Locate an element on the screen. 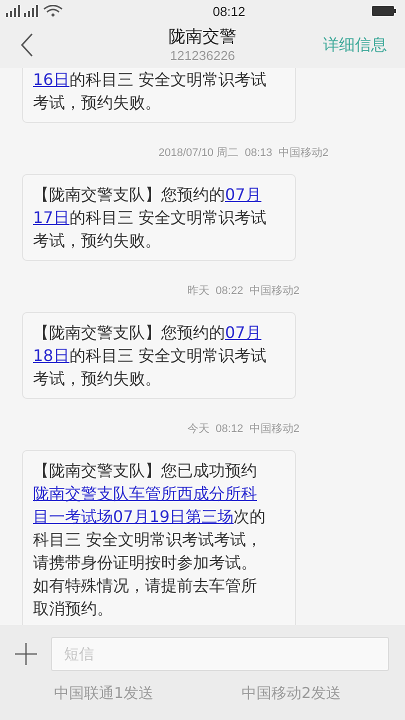 Image resolution: width=405 pixels, height=720 pixels. message-text: 16日 的科目三 安全文明常识考试 考试，预约失败。 is located at coordinates (150, 91).